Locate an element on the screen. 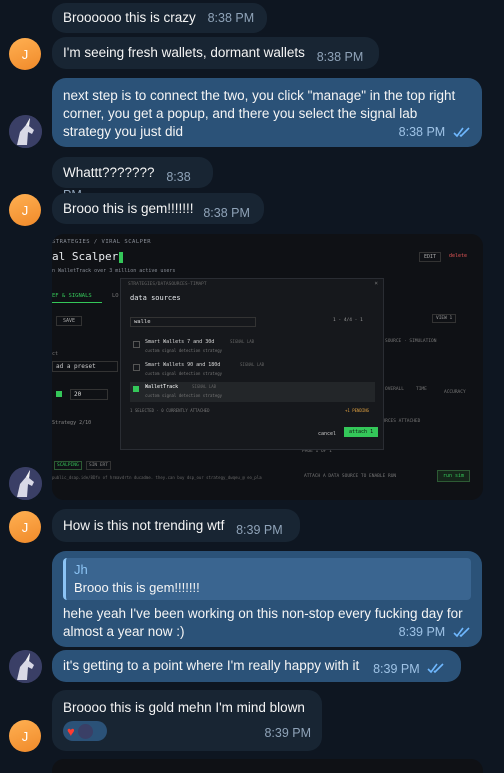  col-accuracy: ACCURACY is located at coordinates (455, 392).